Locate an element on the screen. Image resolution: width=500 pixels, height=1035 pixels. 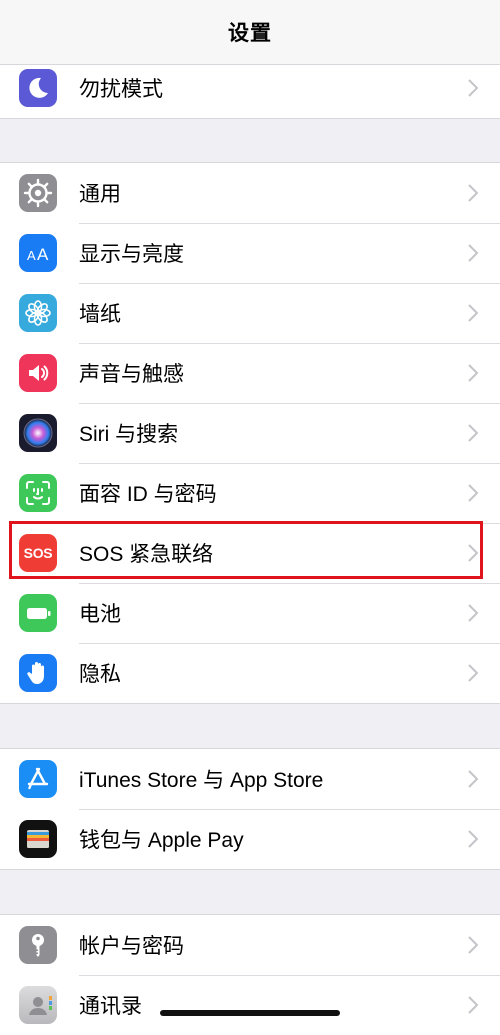
flower-icon is located at coordinates (38, 313).